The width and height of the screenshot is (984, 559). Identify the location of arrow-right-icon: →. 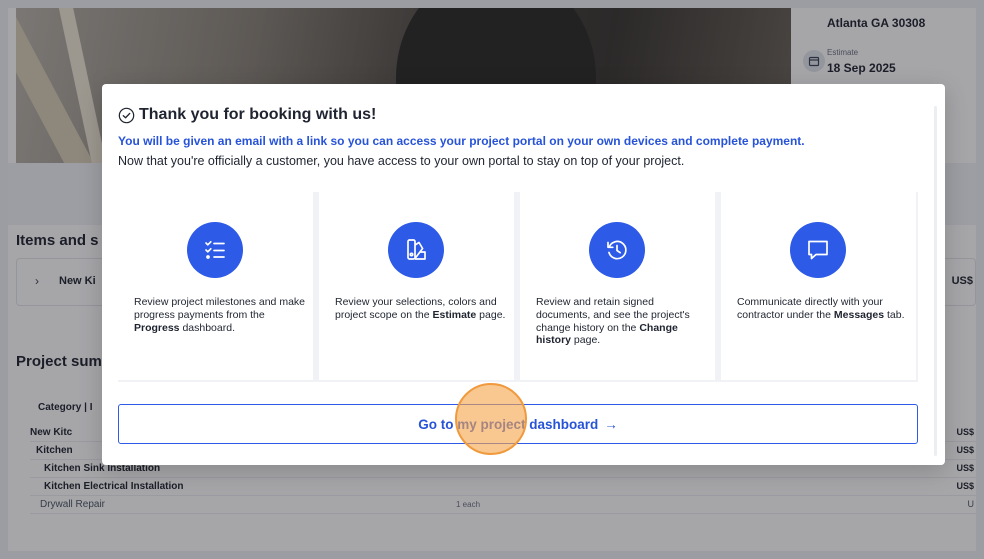
(611, 424).